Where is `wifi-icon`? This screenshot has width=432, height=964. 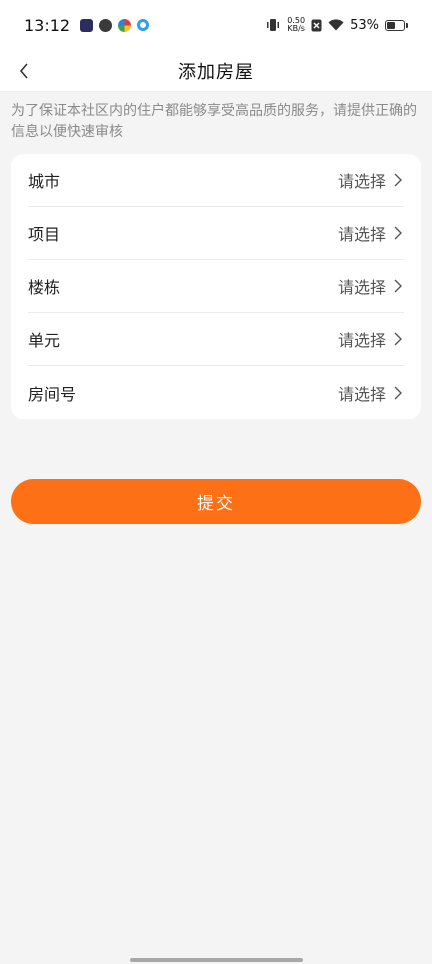
wifi-icon is located at coordinates (336, 25).